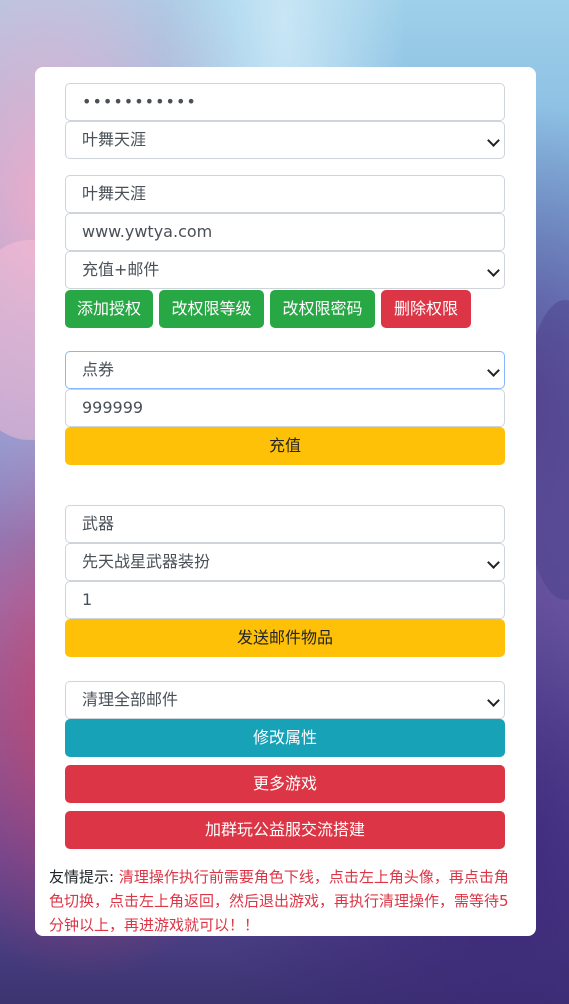 The width and height of the screenshot is (569, 1004). I want to click on role-name-input: 叶舞天涯, so click(285, 194).